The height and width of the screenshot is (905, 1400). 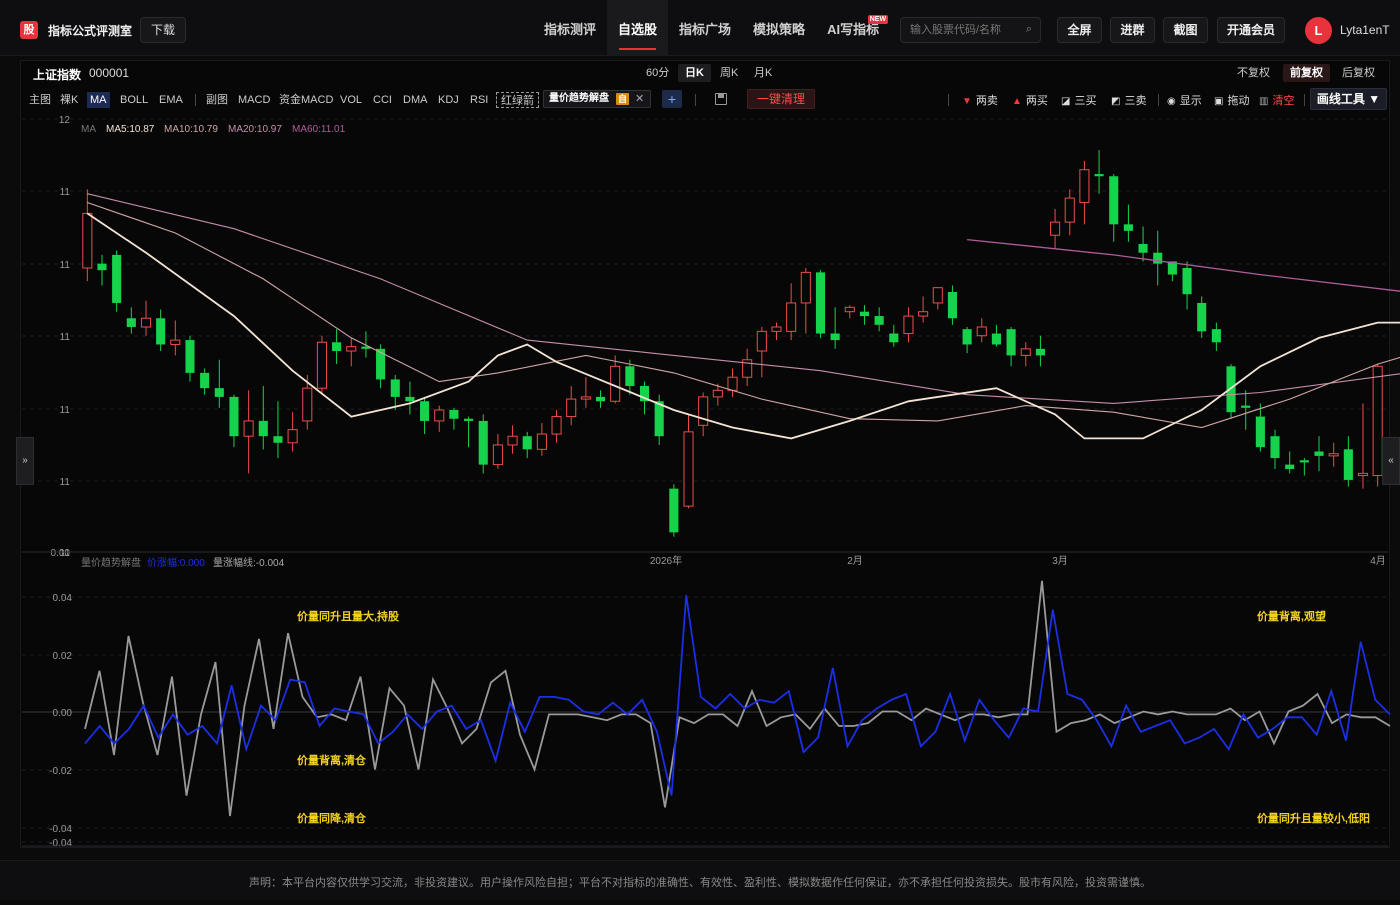 What do you see at coordinates (332, 760) in the screenshot?
I see `signal-annotation: 价量背离,清仓` at bounding box center [332, 760].